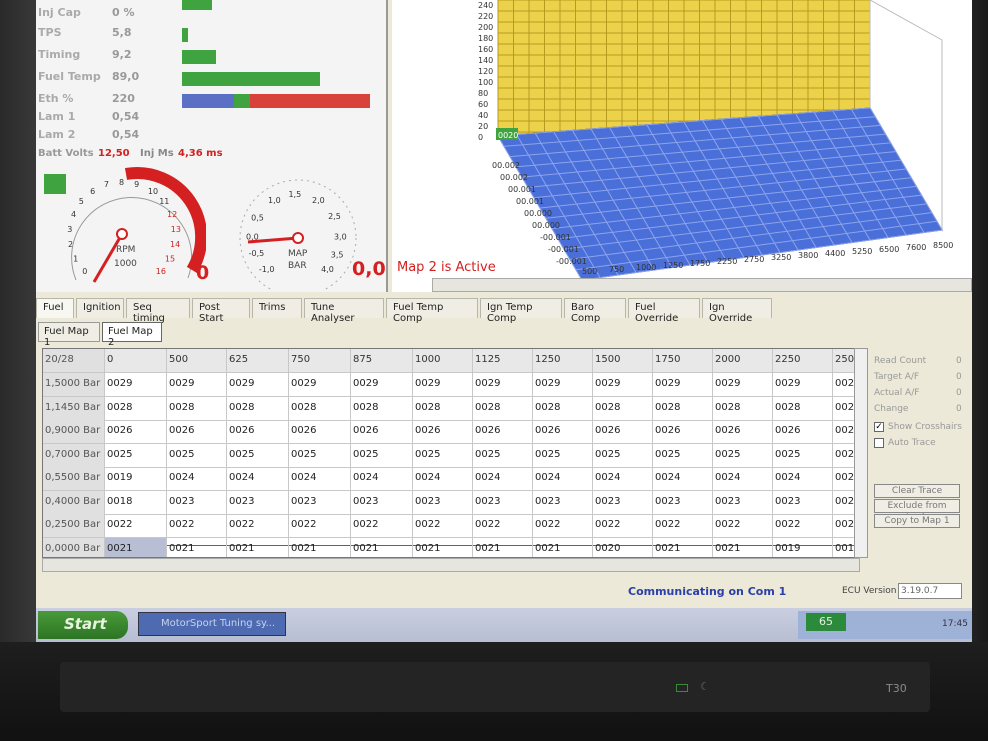 The height and width of the screenshot is (741, 988). Describe the element at coordinates (69, 335) in the screenshot. I see `subtab-fuel-map-1: Fuel Map 1` at that location.